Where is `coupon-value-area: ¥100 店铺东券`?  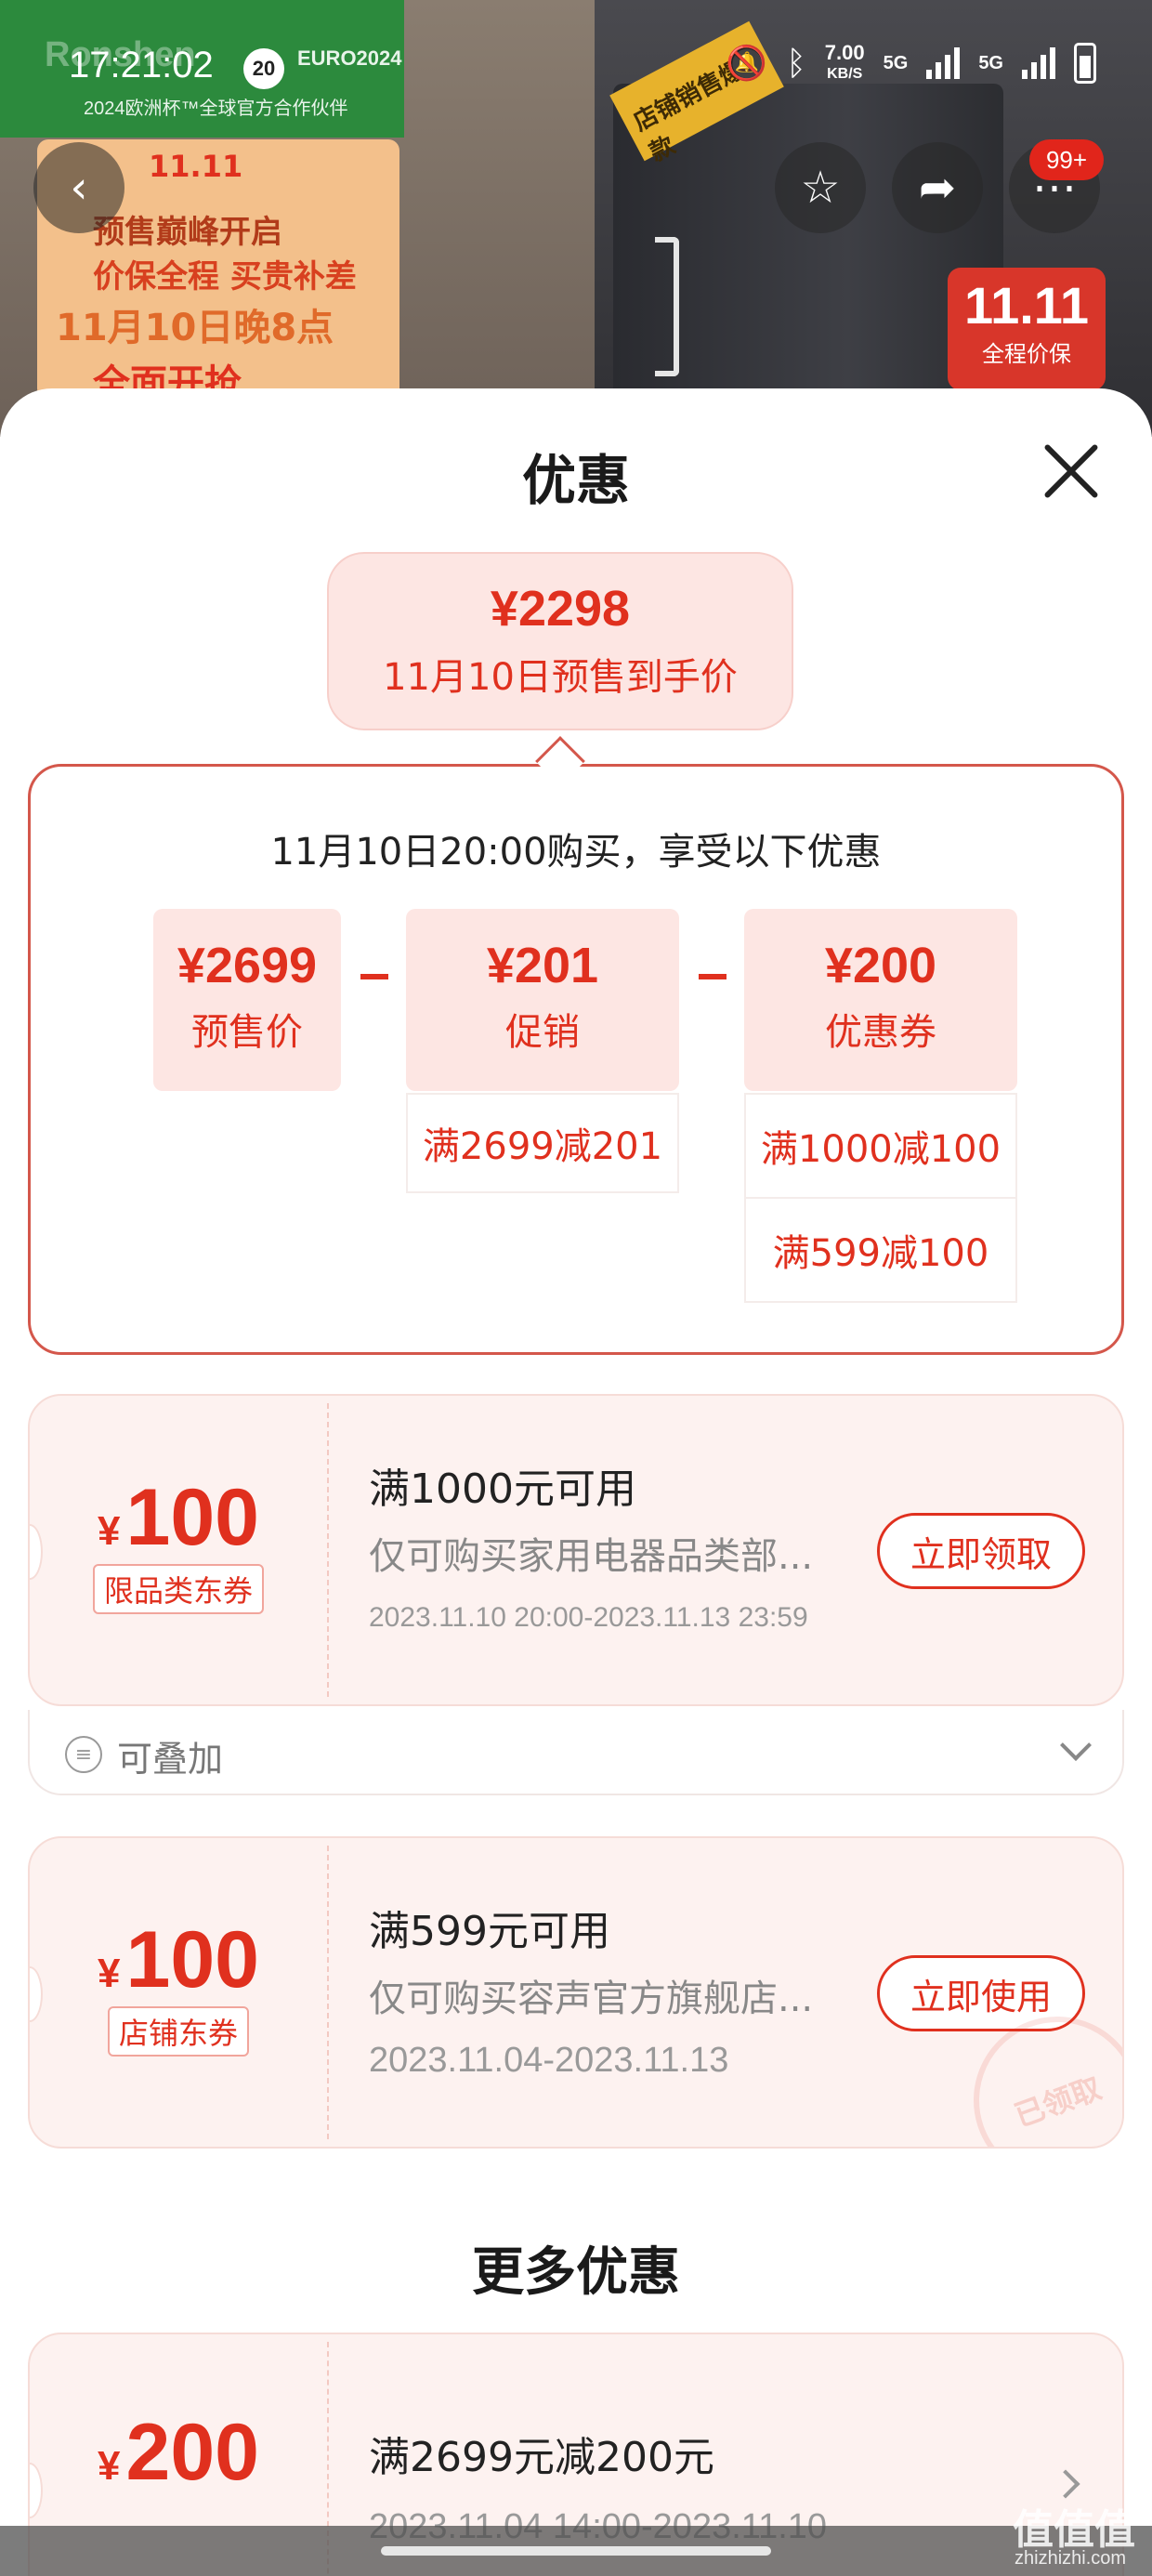
coupon-value-area: ¥100 店铺东券 is located at coordinates (178, 1992).